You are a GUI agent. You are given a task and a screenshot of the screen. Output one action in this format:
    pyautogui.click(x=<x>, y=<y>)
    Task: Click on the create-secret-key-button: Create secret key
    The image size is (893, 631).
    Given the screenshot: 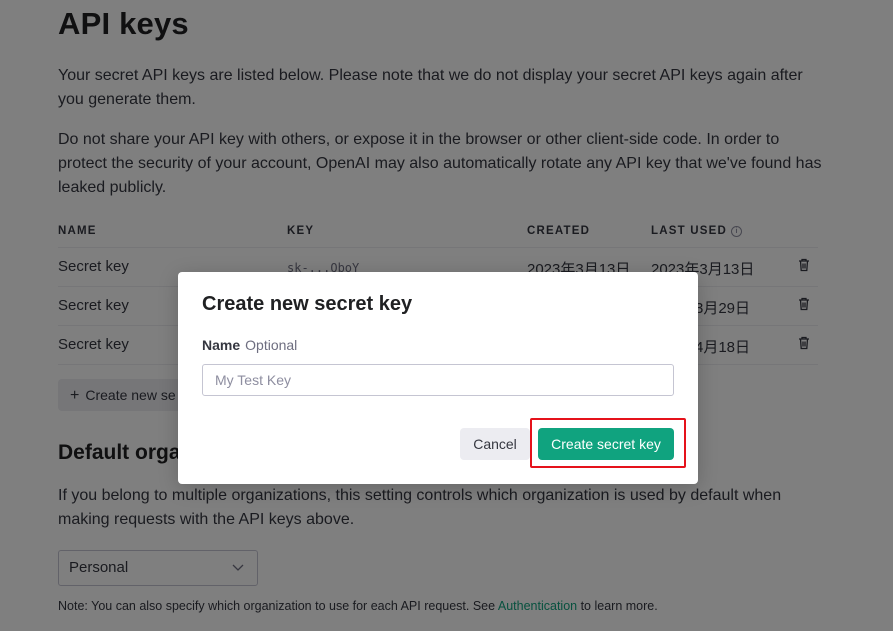 What is the action you would take?
    pyautogui.click(x=606, y=444)
    